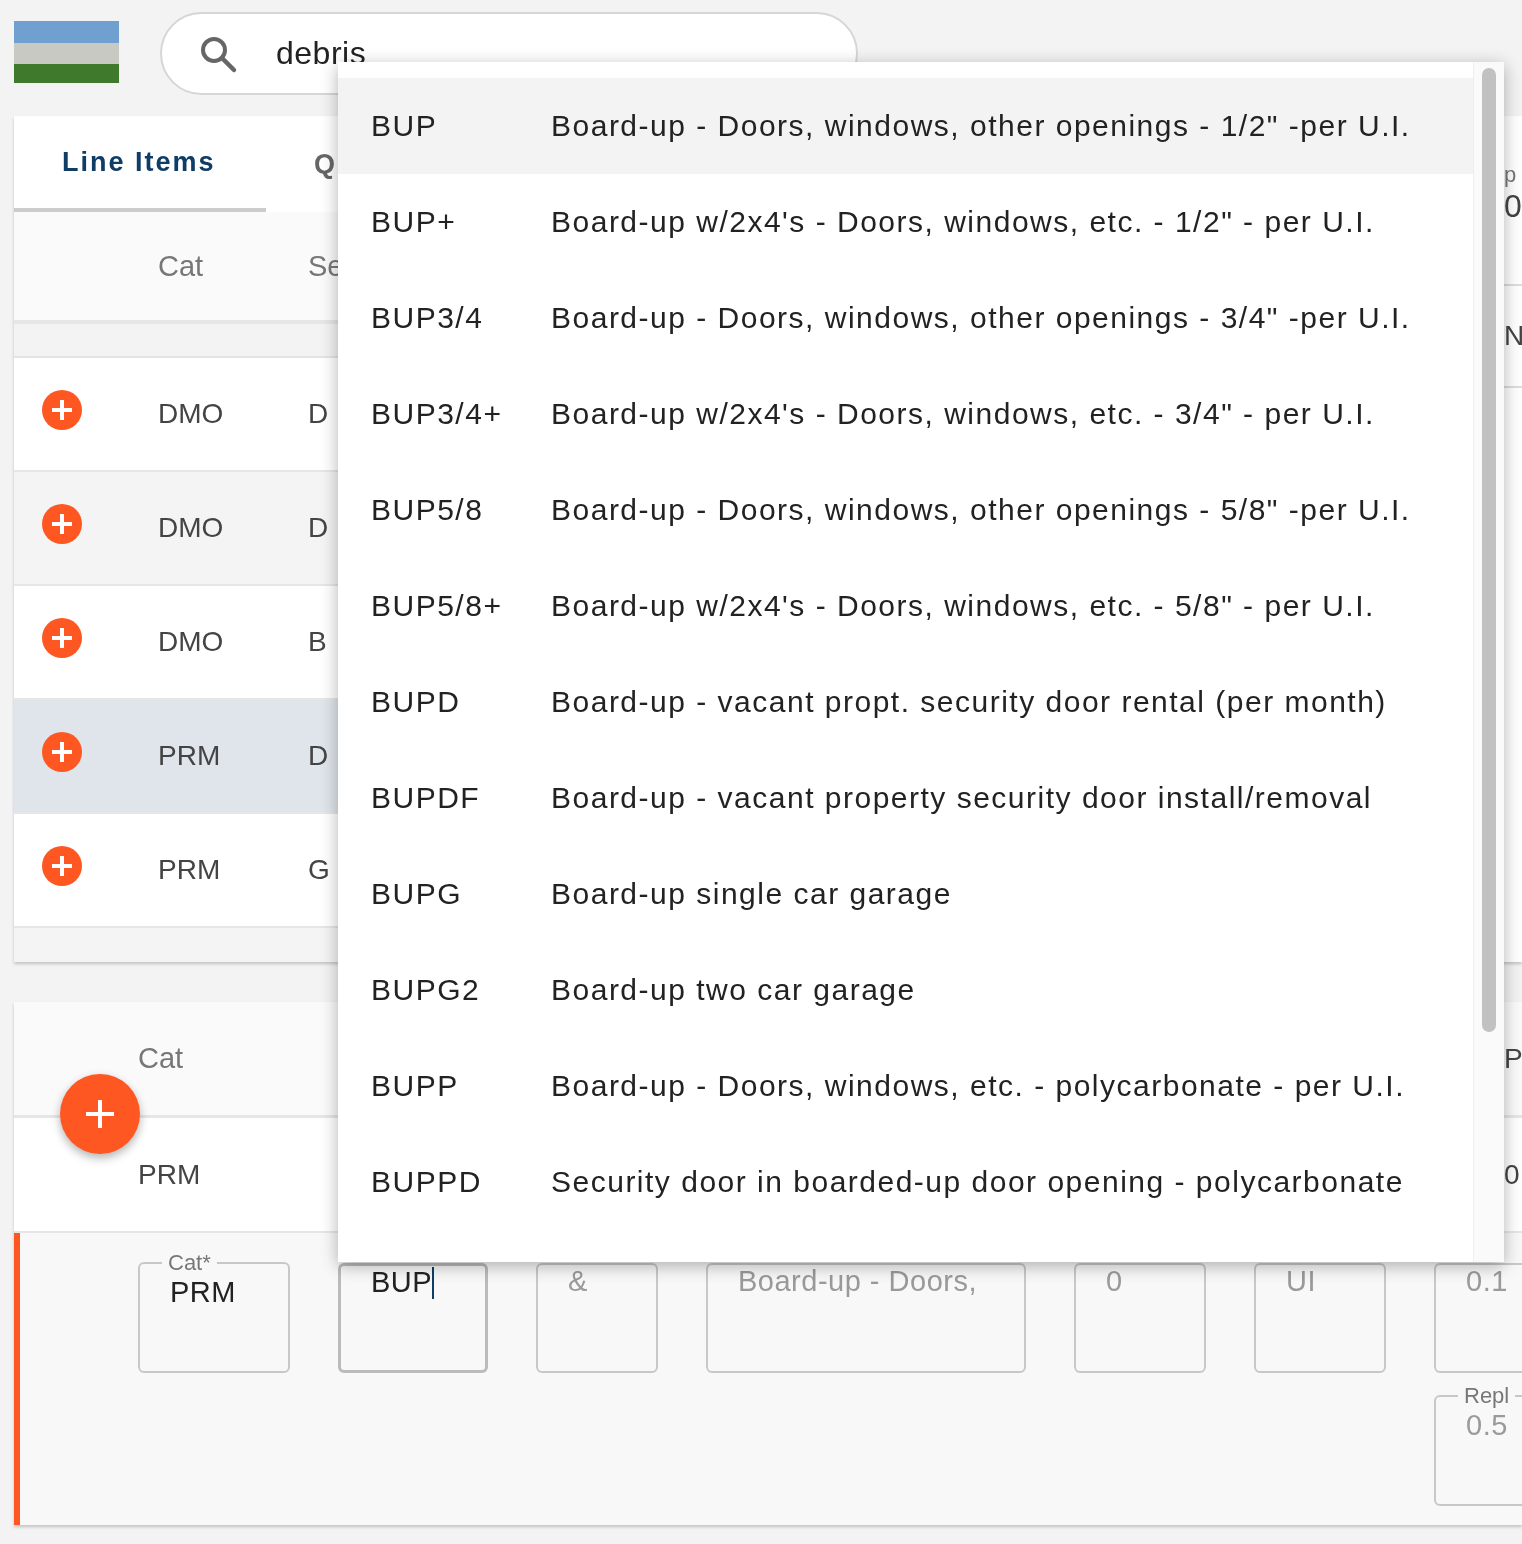 This screenshot has width=1522, height=1544. I want to click on scrollbar-thumb, so click(1489, 550).